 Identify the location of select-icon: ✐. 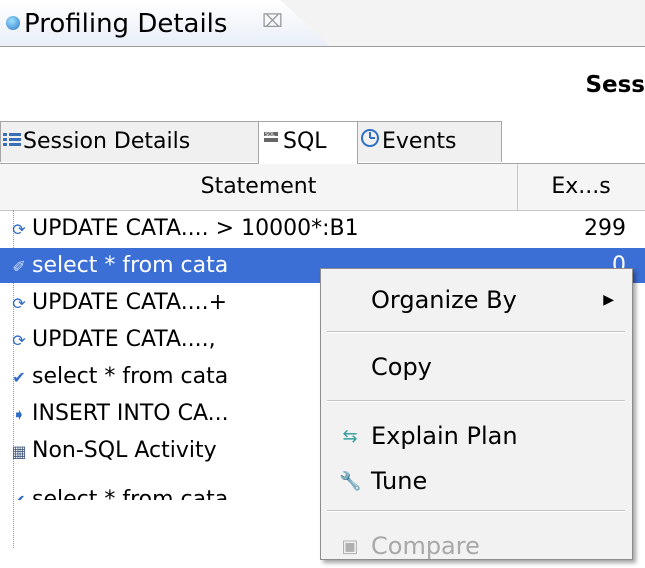
(19, 266).